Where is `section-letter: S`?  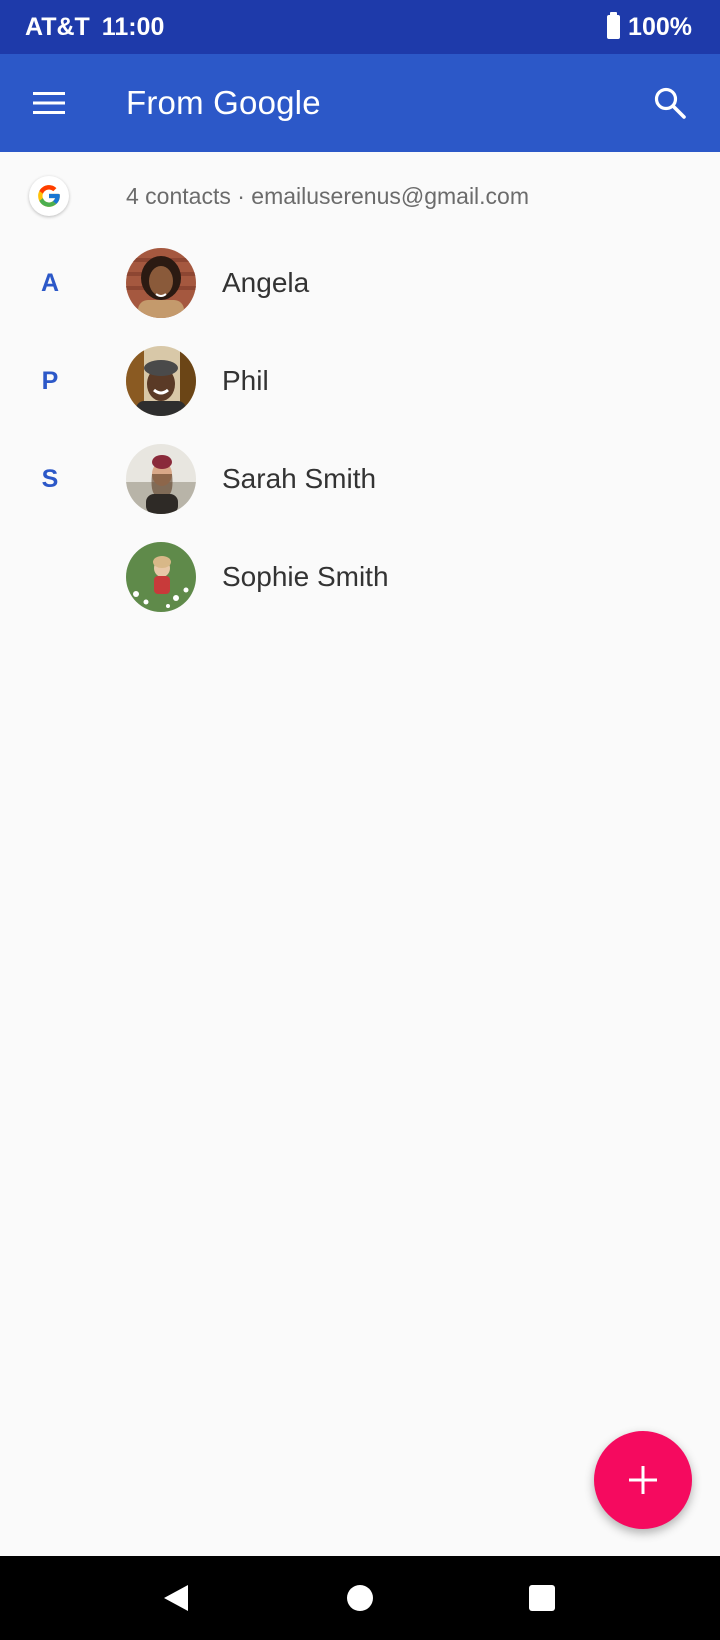 section-letter: S is located at coordinates (50, 478).